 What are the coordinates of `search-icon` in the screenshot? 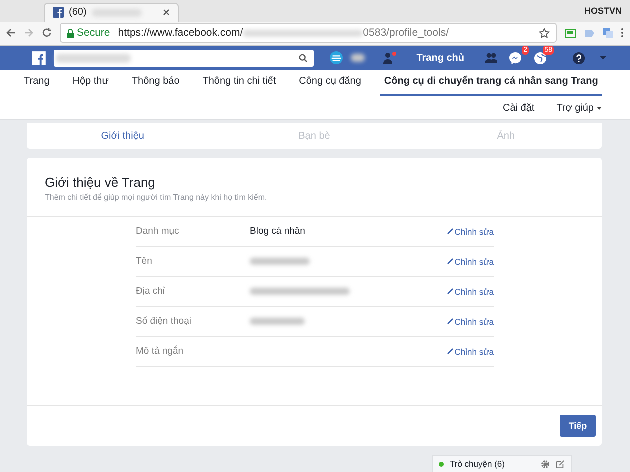 It's located at (303, 58).